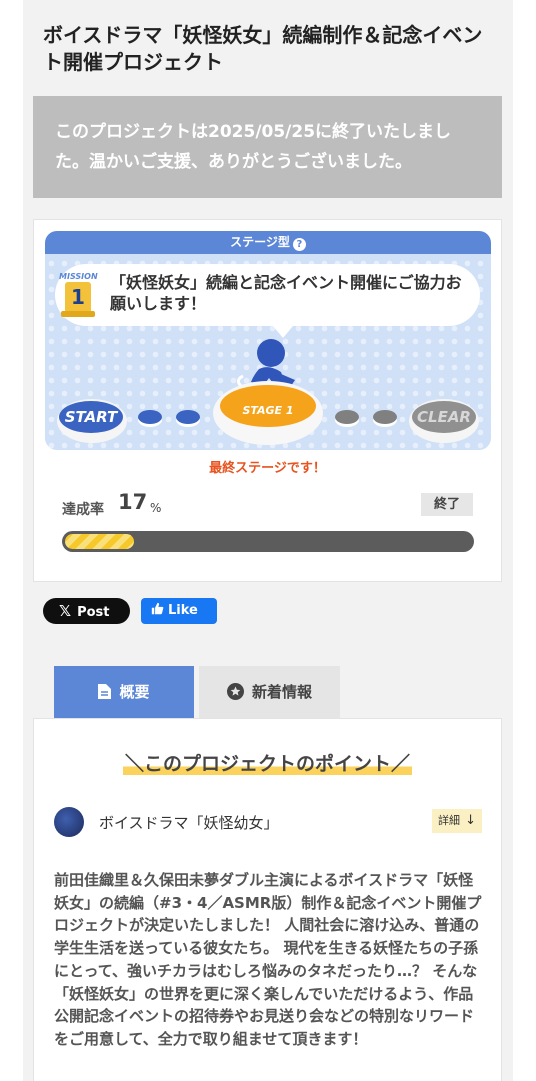  What do you see at coordinates (134, 692) in the screenshot?
I see `tab-overview-label: 概要` at bounding box center [134, 692].